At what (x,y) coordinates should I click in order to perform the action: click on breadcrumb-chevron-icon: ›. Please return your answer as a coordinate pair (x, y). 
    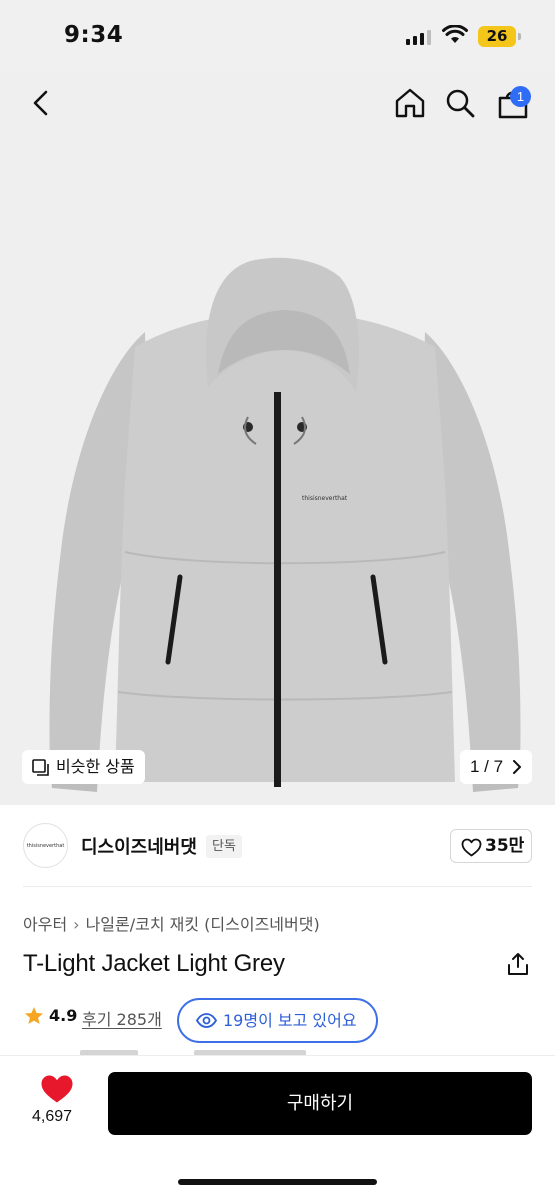
    Looking at the image, I should click on (76, 924).